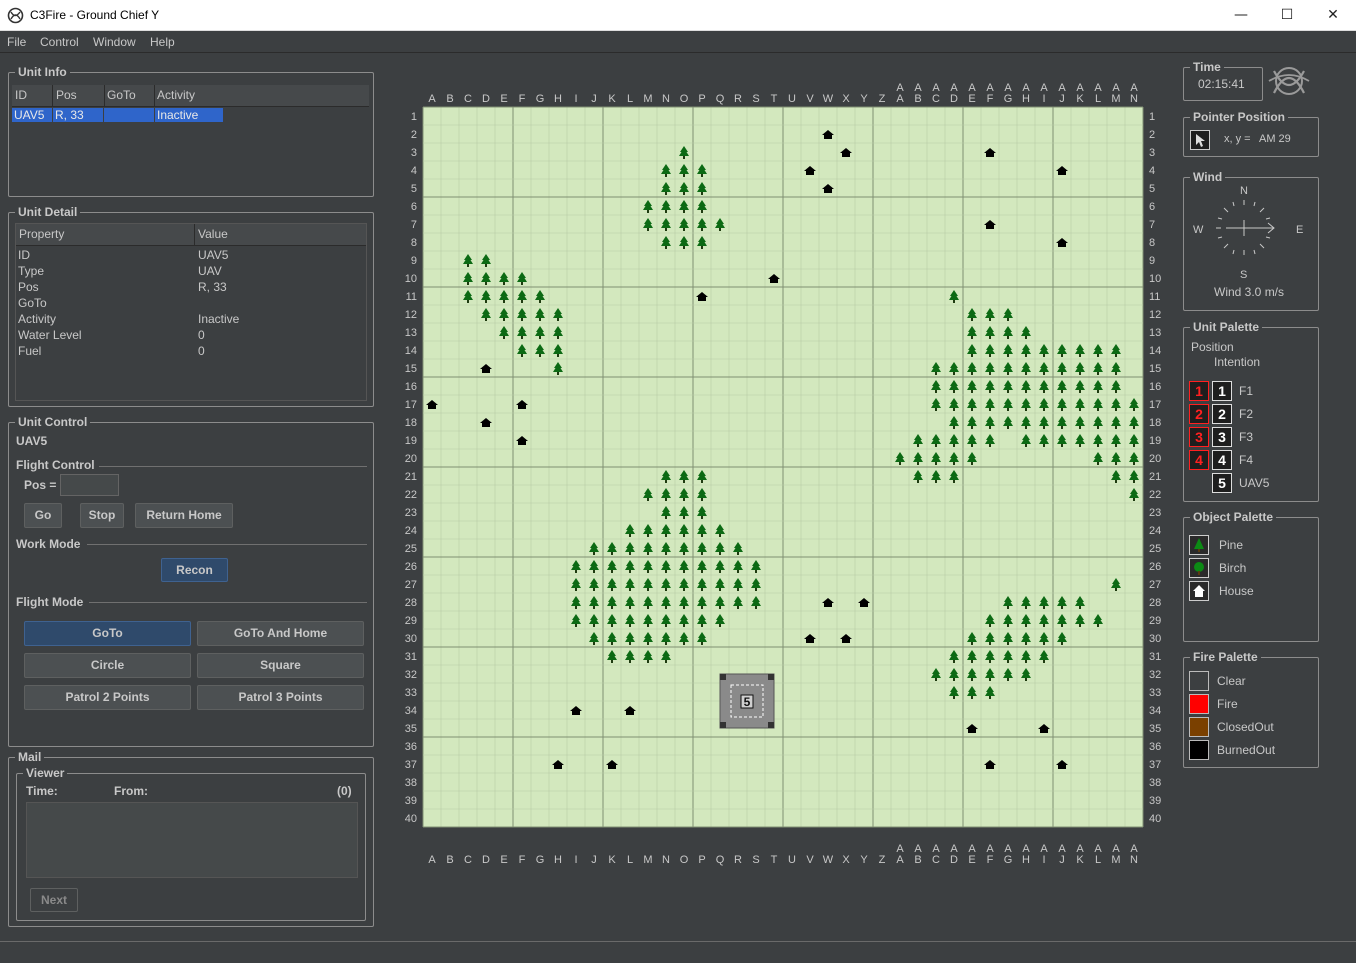 This screenshot has height=963, width=1356. Describe the element at coordinates (558, 99) in the screenshot. I see `column-label-top: H` at that location.